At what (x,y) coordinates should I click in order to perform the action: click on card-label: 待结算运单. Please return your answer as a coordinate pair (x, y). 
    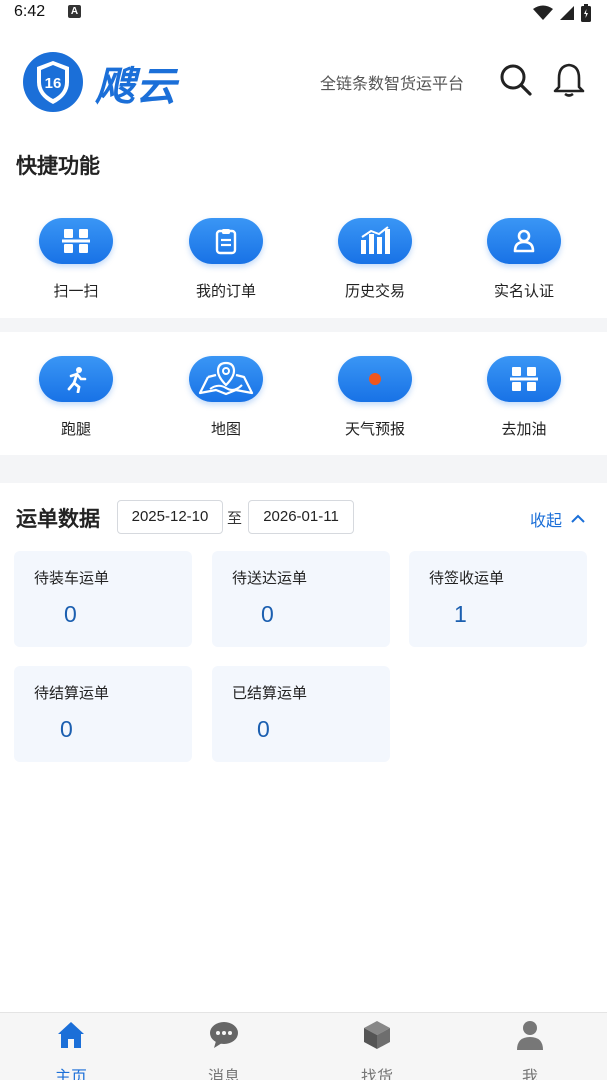
    Looking at the image, I should click on (72, 693).